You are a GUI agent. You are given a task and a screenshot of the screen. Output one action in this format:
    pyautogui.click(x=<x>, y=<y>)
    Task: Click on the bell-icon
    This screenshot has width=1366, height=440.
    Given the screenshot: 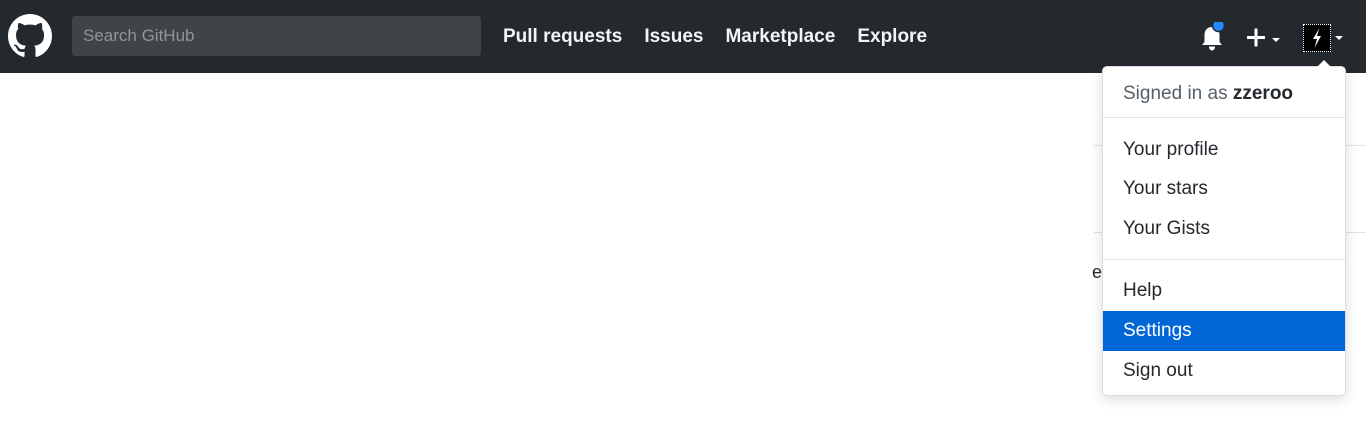 What is the action you would take?
    pyautogui.click(x=1212, y=37)
    